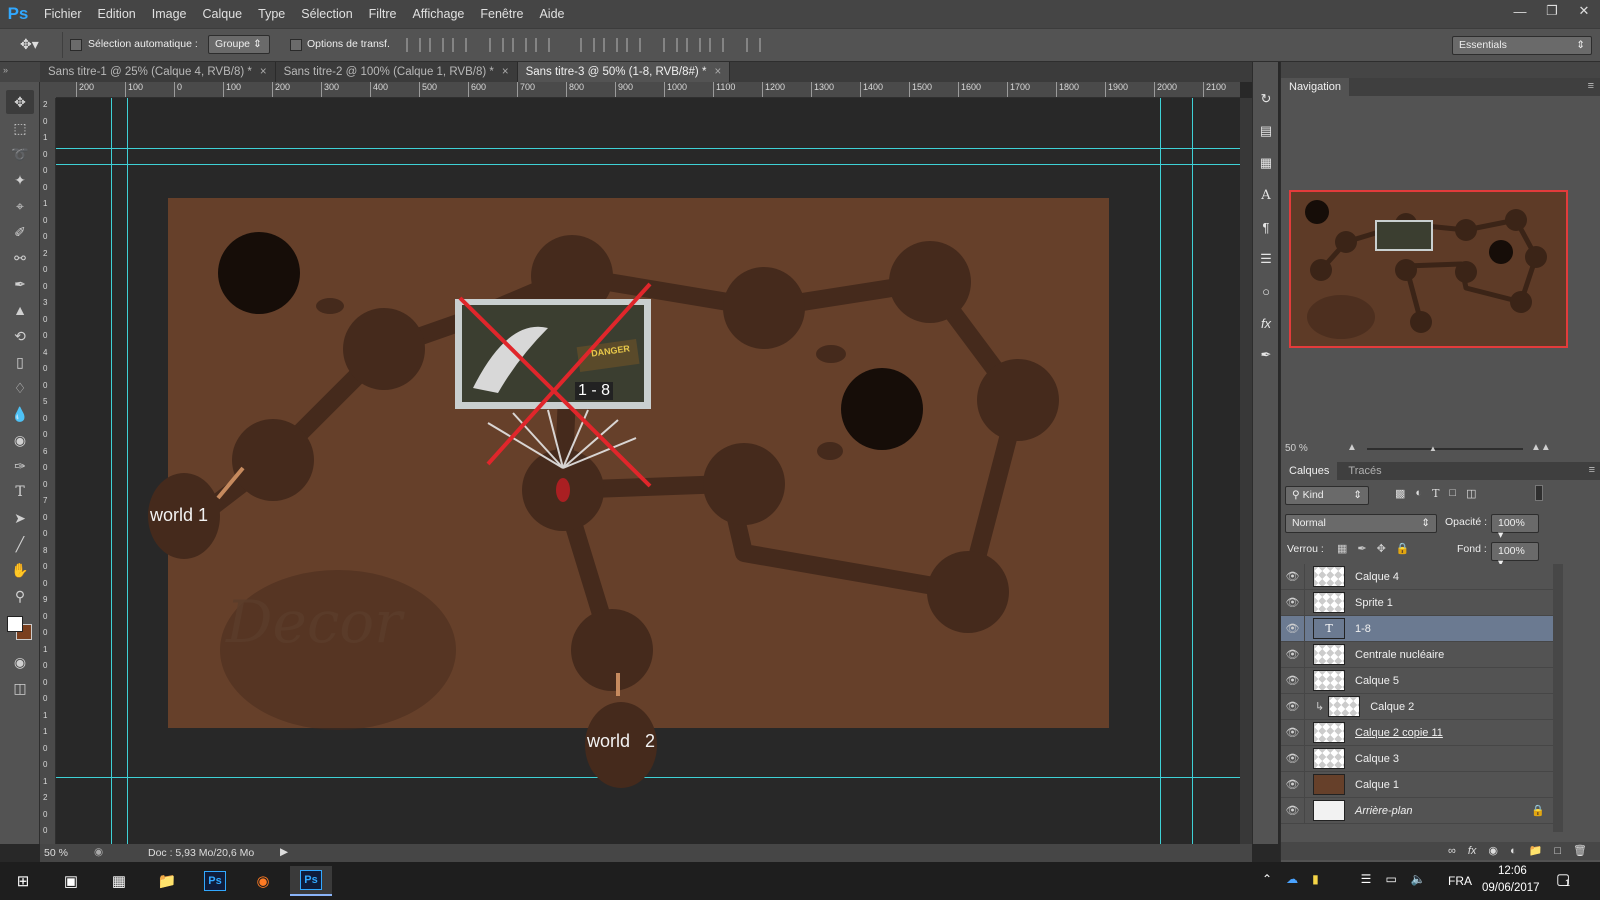  I want to click on tab-sans-titre-2: Sans titre-2 @ 100% (Calque 1, RVB/8) * ×, so click(396, 72).